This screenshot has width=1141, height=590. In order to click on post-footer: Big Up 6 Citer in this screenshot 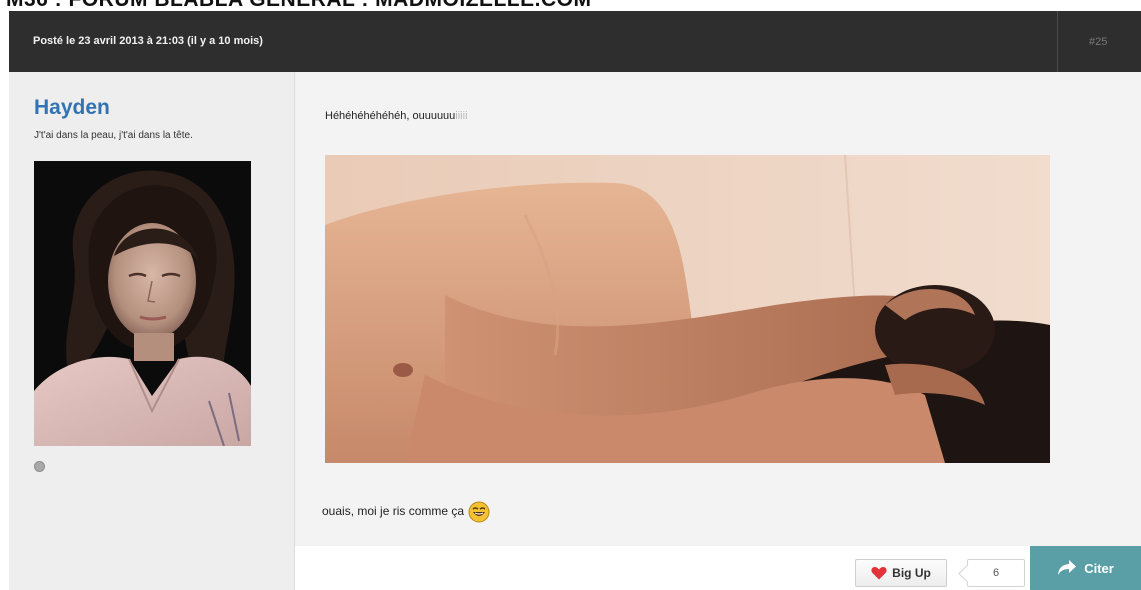, I will do `click(718, 568)`.